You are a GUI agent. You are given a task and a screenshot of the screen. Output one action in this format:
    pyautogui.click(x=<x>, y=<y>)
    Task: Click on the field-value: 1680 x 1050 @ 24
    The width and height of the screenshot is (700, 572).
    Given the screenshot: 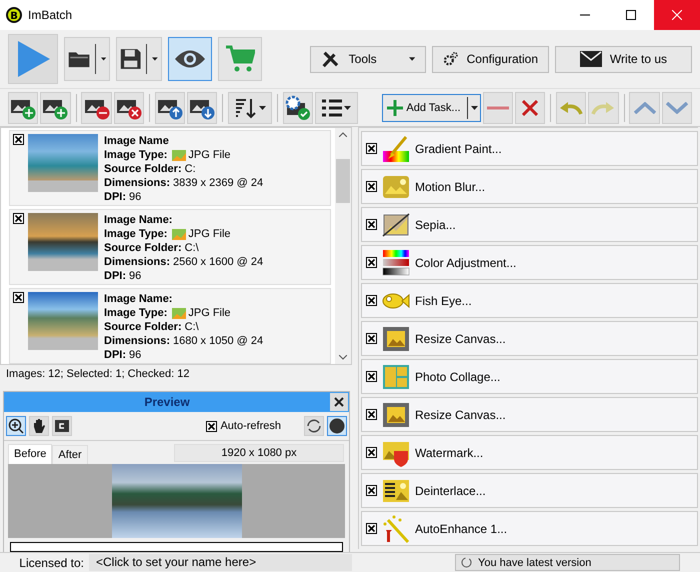 What is the action you would take?
    pyautogui.click(x=218, y=341)
    